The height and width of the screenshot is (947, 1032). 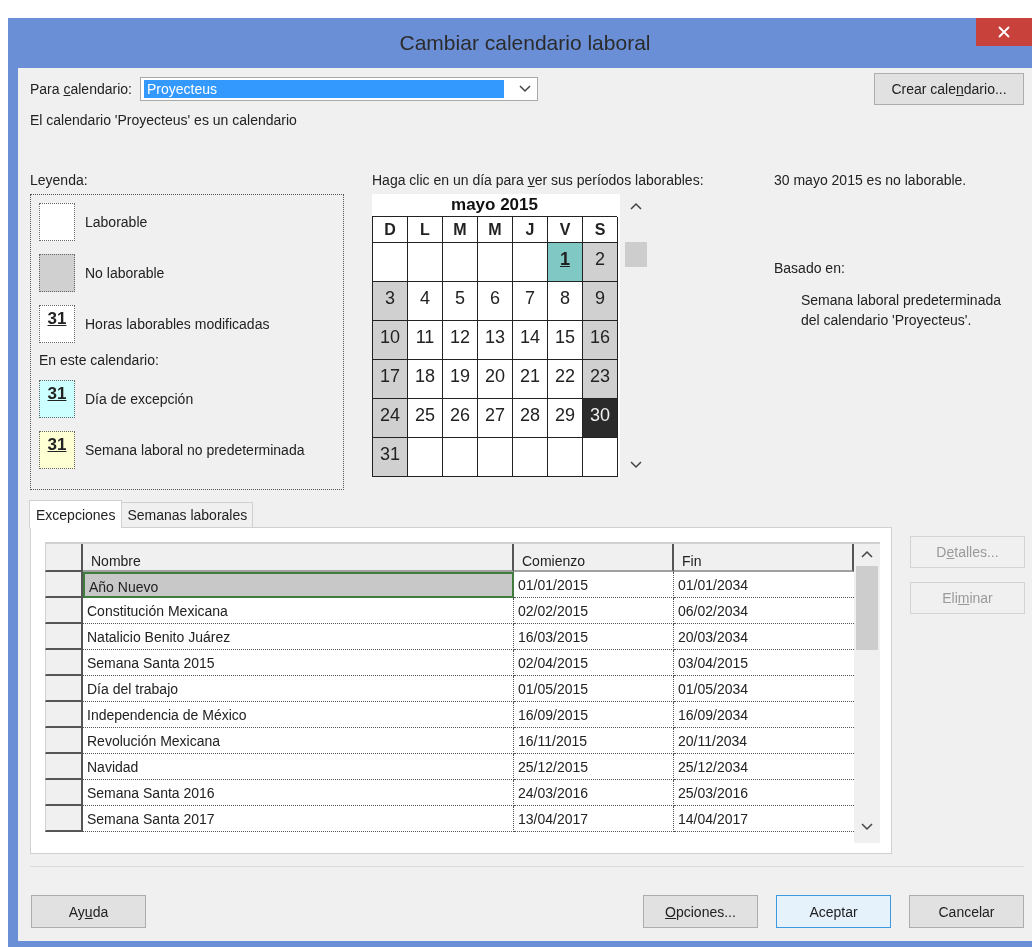 What do you see at coordinates (600, 418) in the screenshot?
I see `calendar-day: 30` at bounding box center [600, 418].